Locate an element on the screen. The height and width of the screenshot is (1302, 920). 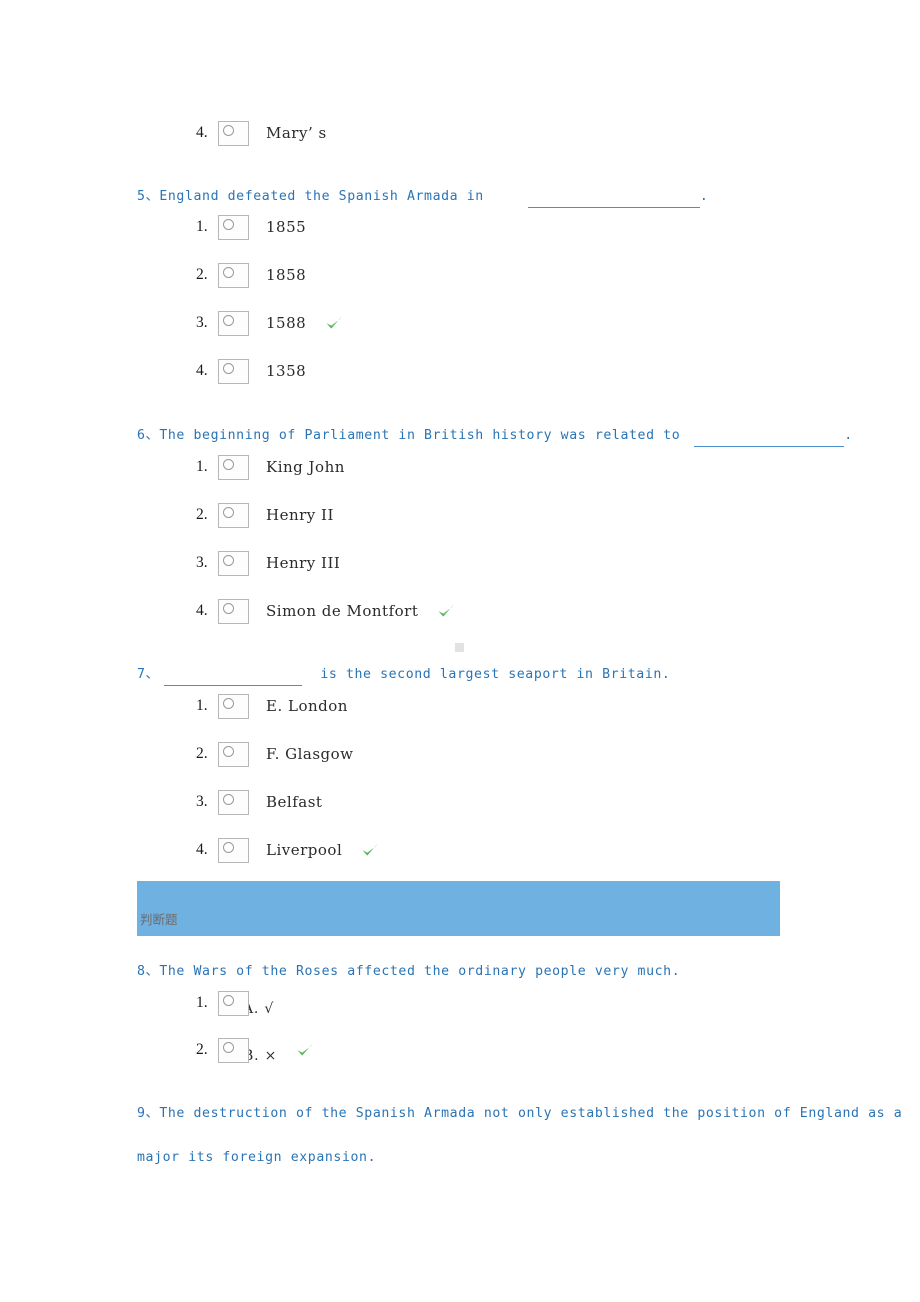
option-label: E. London is located at coordinates (307, 706).